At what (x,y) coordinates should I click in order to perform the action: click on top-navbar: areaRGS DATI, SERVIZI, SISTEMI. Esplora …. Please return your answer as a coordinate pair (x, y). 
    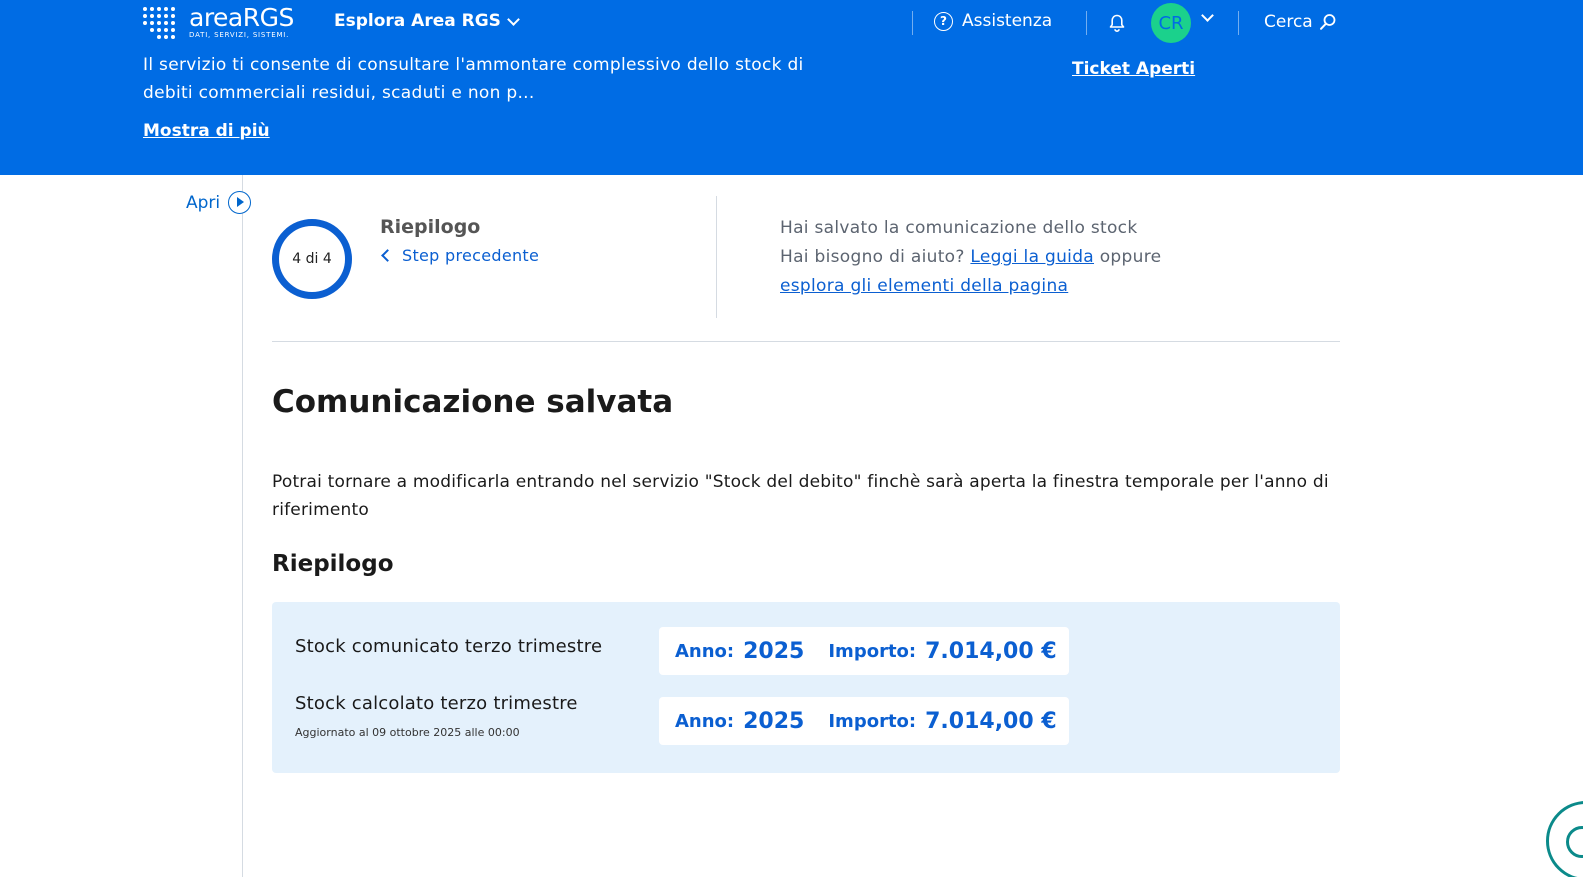
    Looking at the image, I should click on (791, 23).